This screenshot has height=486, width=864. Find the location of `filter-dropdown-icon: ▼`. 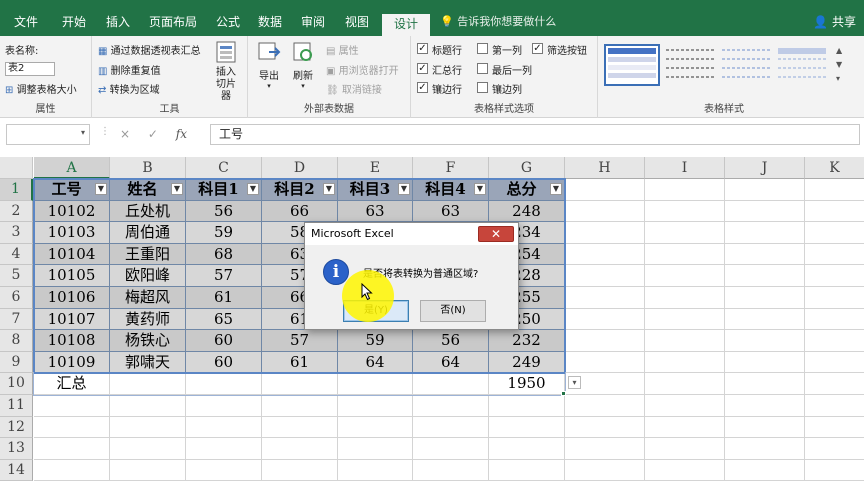

filter-dropdown-icon: ▼ is located at coordinates (101, 189).